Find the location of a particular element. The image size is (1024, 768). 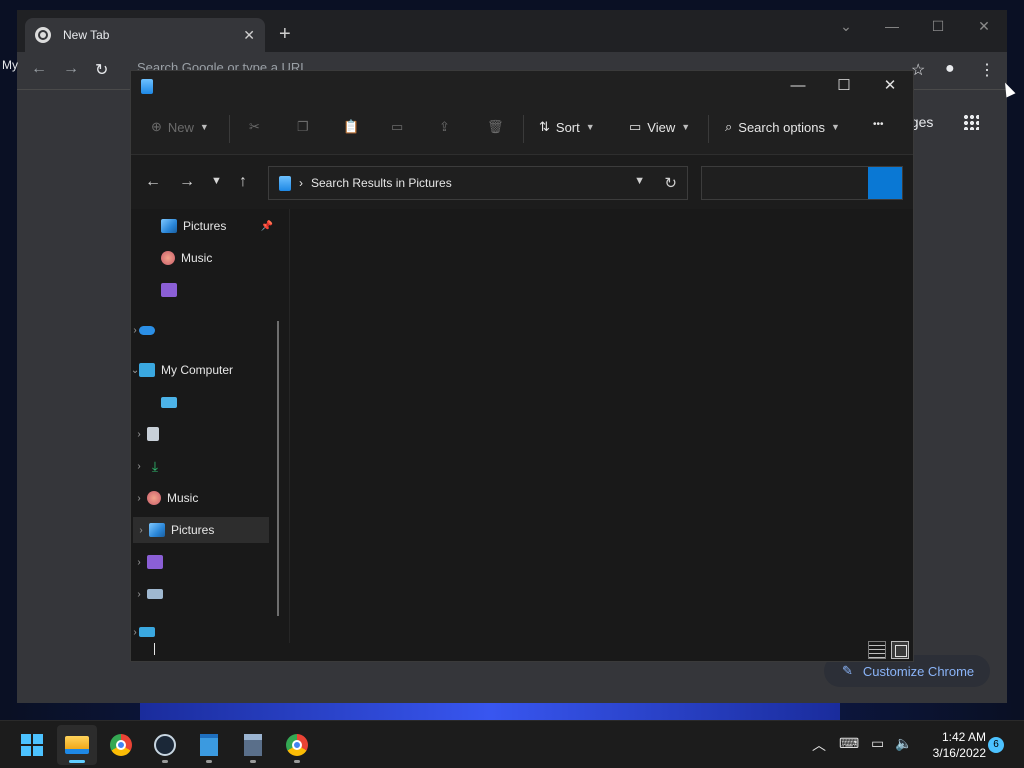

pencil-icon: ✎ is located at coordinates (847, 670).